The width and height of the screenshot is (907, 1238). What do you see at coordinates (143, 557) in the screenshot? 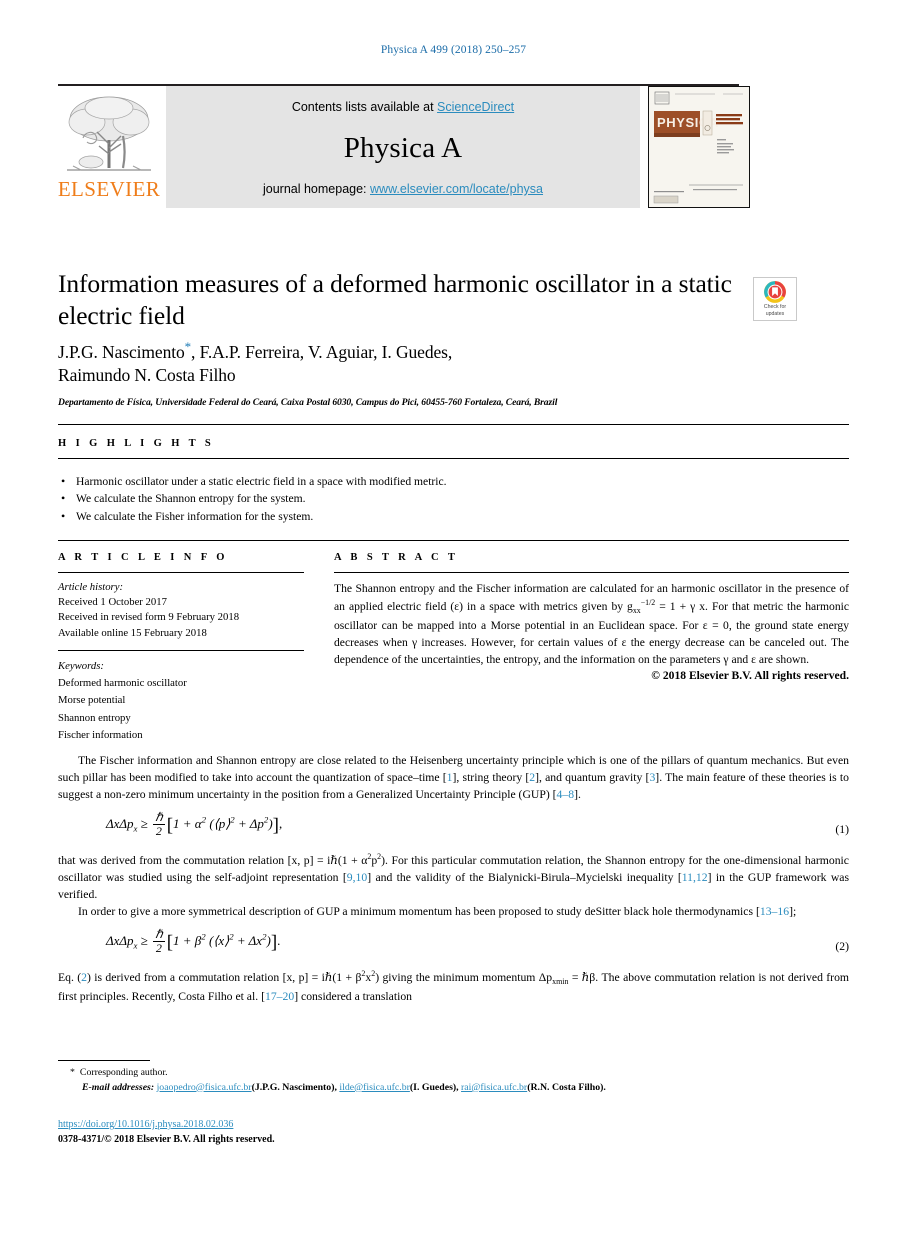
I see `article-info-label: A R T I C L E I N F O` at bounding box center [143, 557].